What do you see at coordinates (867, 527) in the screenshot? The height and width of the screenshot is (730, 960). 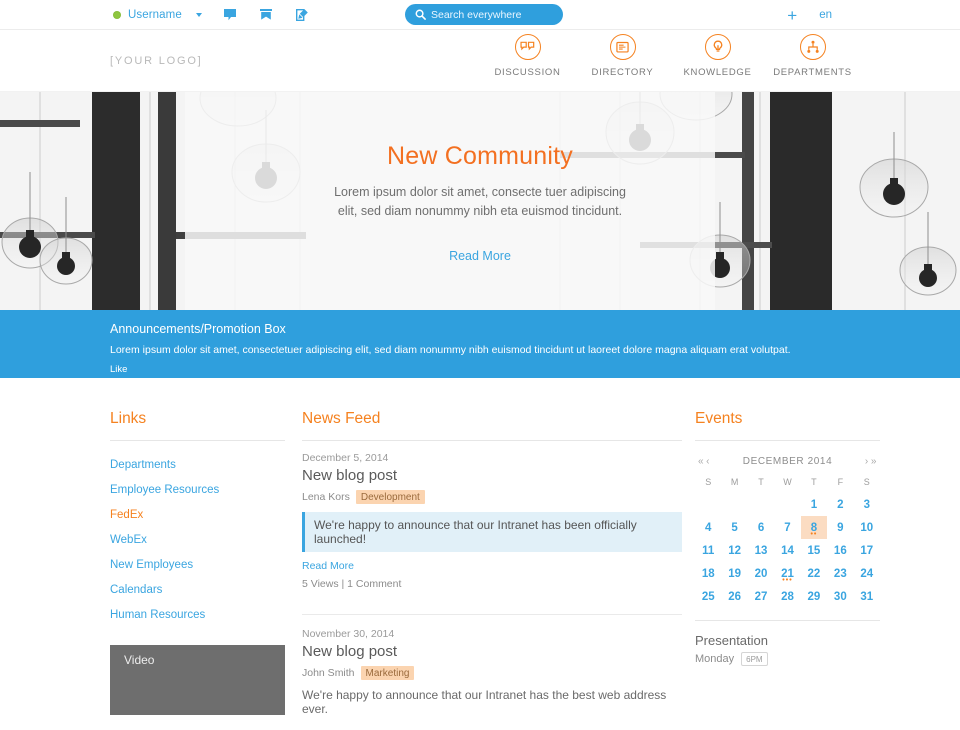 I see `calendar-day: 10` at bounding box center [867, 527].